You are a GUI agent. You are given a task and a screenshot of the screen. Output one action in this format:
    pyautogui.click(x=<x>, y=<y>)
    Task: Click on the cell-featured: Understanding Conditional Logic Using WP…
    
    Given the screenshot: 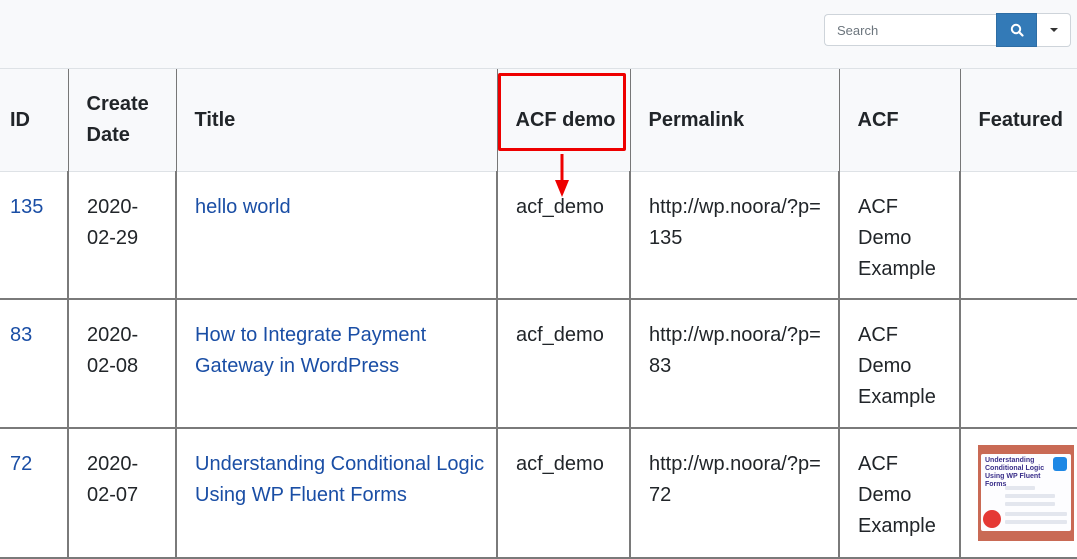 What is the action you would take?
    pyautogui.click(x=1018, y=493)
    